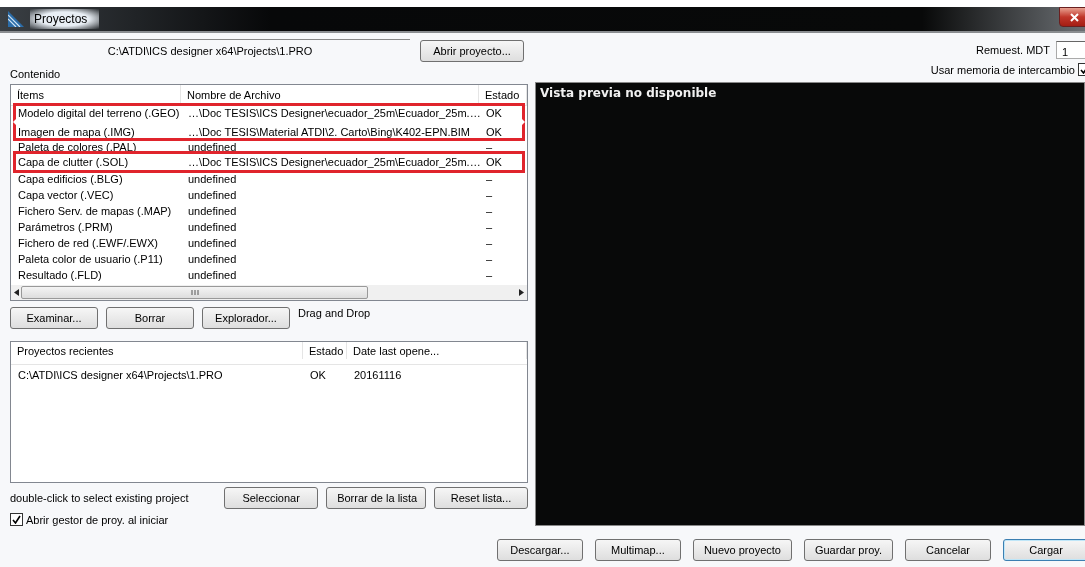 The height and width of the screenshot is (567, 1085). What do you see at coordinates (330, 95) in the screenshot?
I see `column-header: Nombre de Archivo` at bounding box center [330, 95].